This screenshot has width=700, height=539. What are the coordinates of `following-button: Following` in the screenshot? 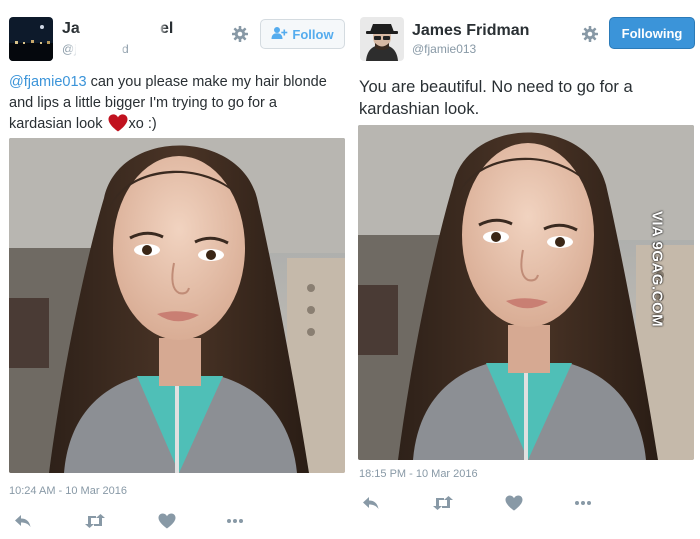 It's located at (652, 33).